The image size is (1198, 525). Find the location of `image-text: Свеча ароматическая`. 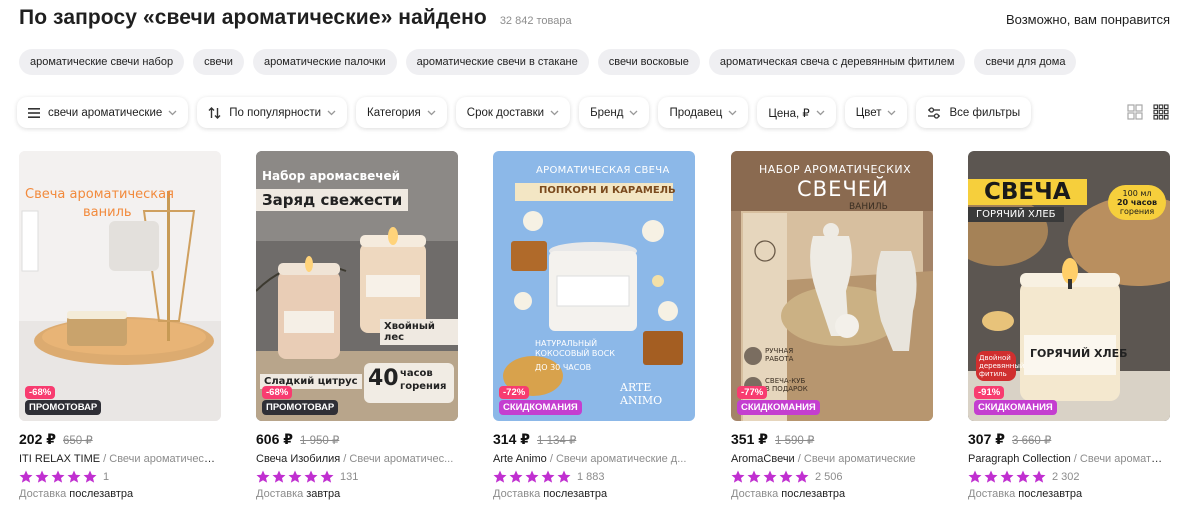

image-text: Свеча ароматическая is located at coordinates (99, 194).